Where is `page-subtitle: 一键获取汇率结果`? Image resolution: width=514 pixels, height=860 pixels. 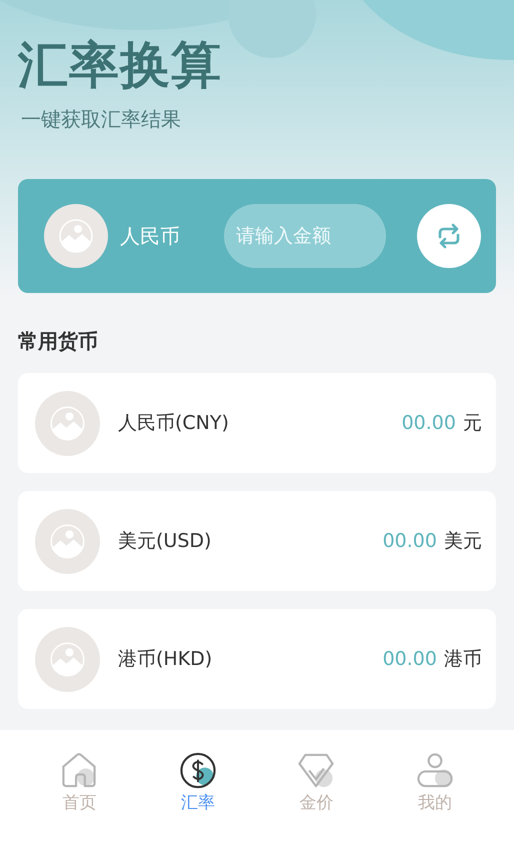
page-subtitle: 一键获取汇率结果 is located at coordinates (101, 119).